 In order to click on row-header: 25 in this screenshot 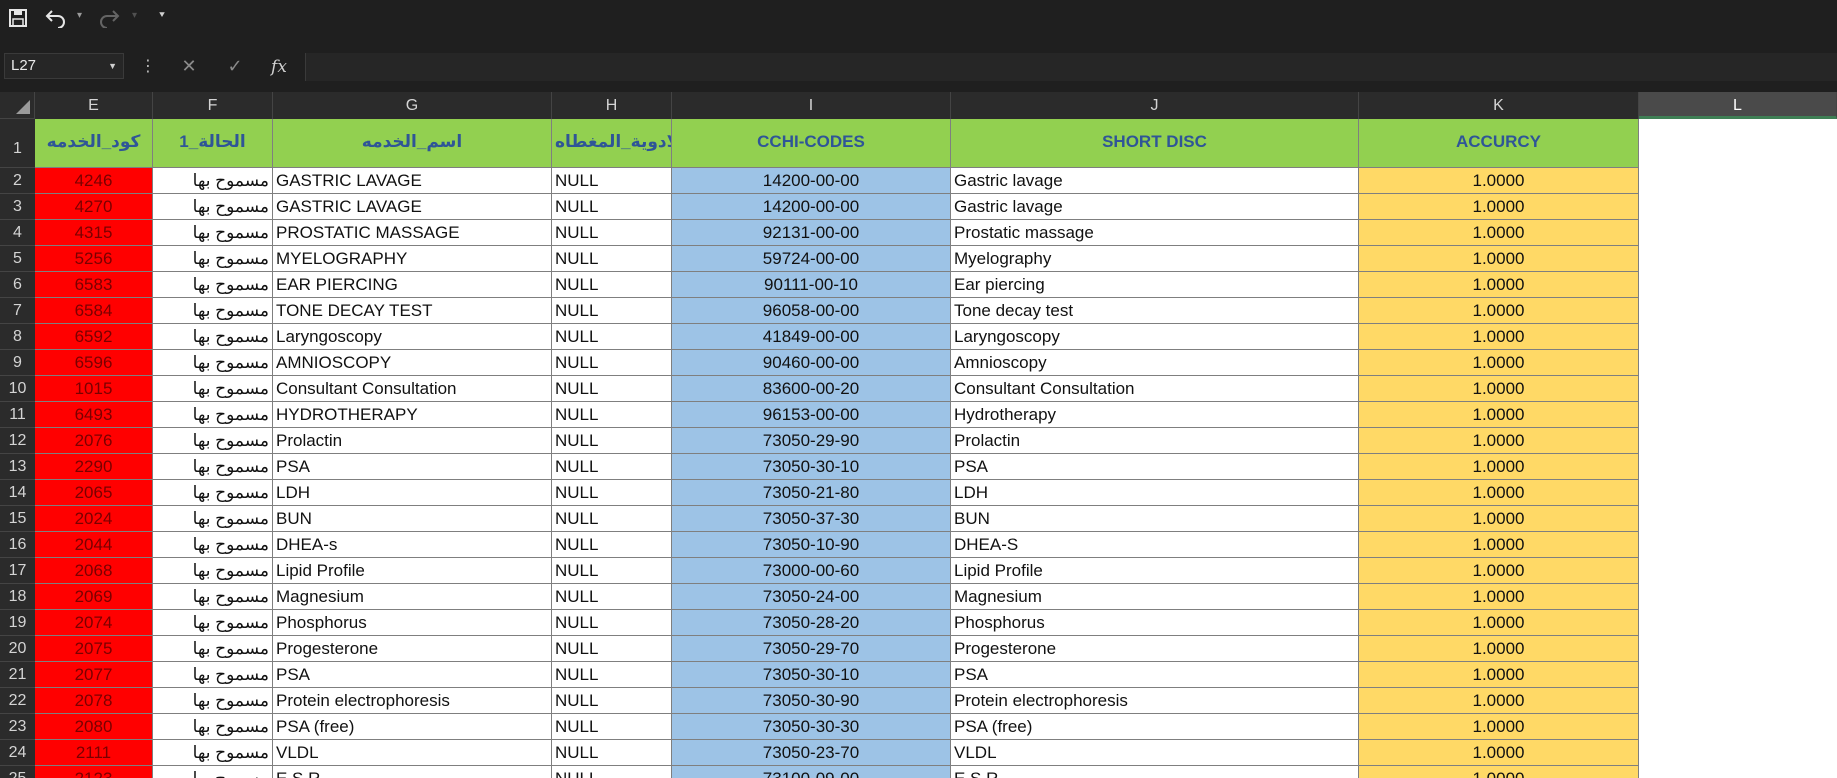, I will do `click(17, 772)`.